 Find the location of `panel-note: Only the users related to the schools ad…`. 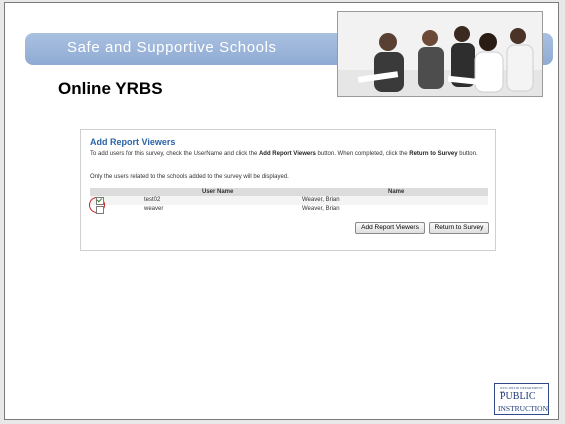

panel-note: Only the users related to the schools ad… is located at coordinates (189, 177).